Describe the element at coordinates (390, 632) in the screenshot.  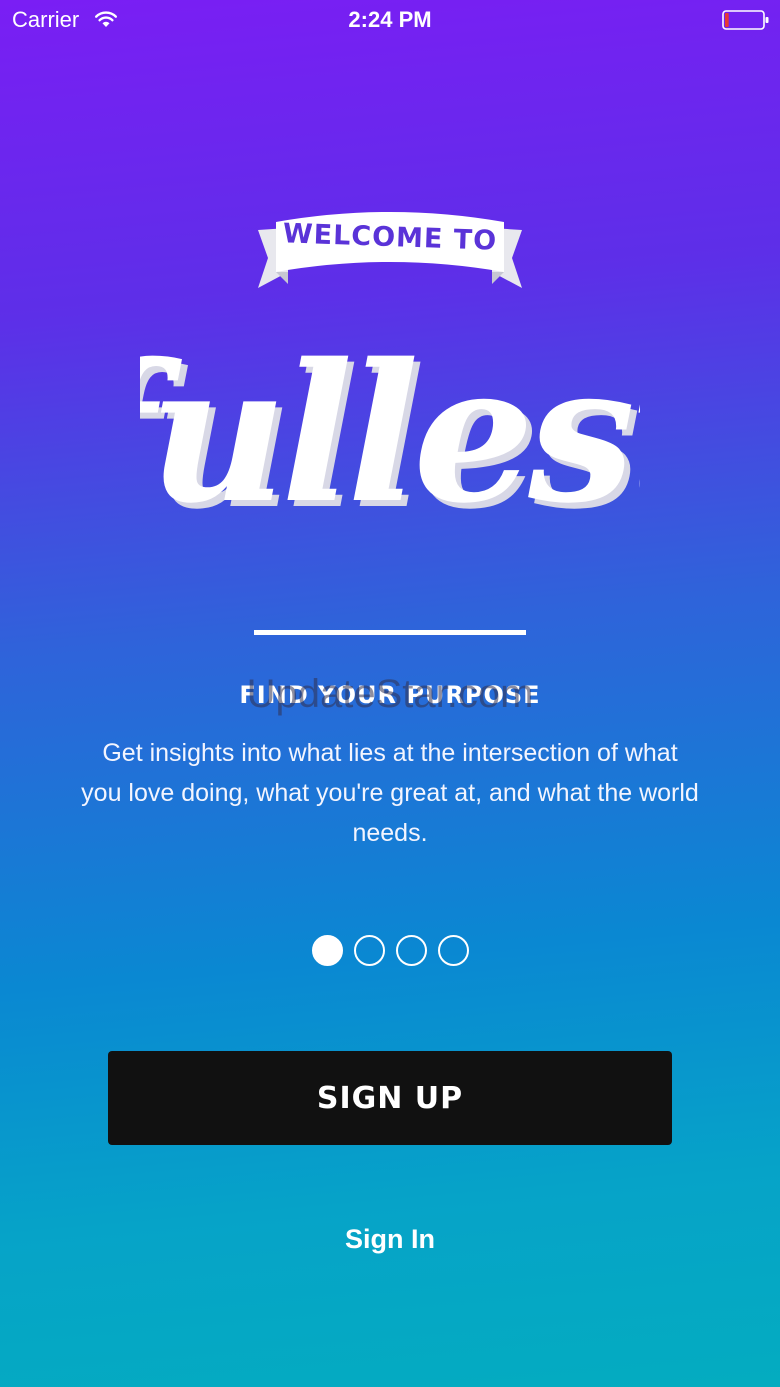
I see `divider` at that location.